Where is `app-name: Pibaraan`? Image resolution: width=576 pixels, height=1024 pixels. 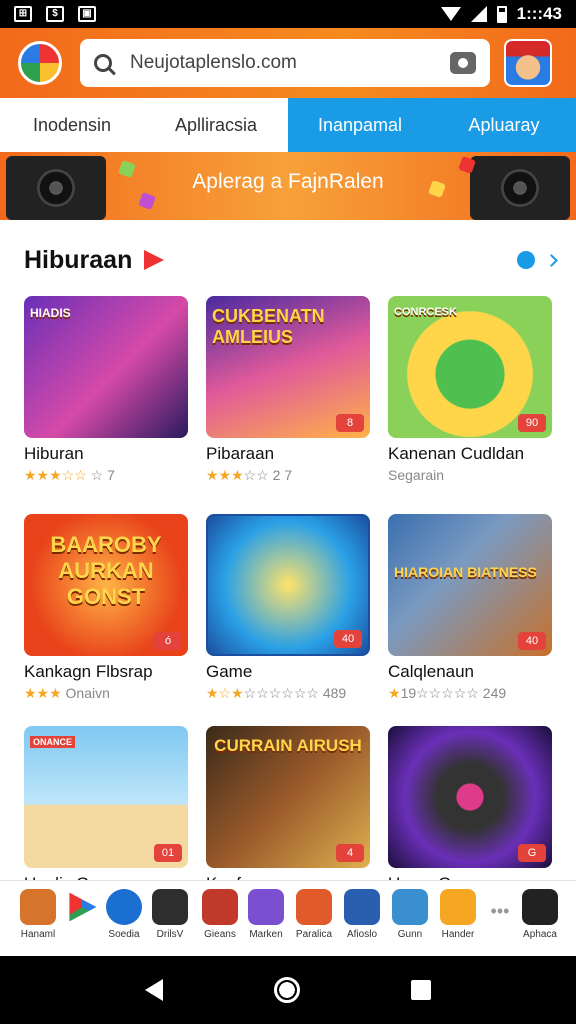
app-name: Pibaraan is located at coordinates (240, 453).